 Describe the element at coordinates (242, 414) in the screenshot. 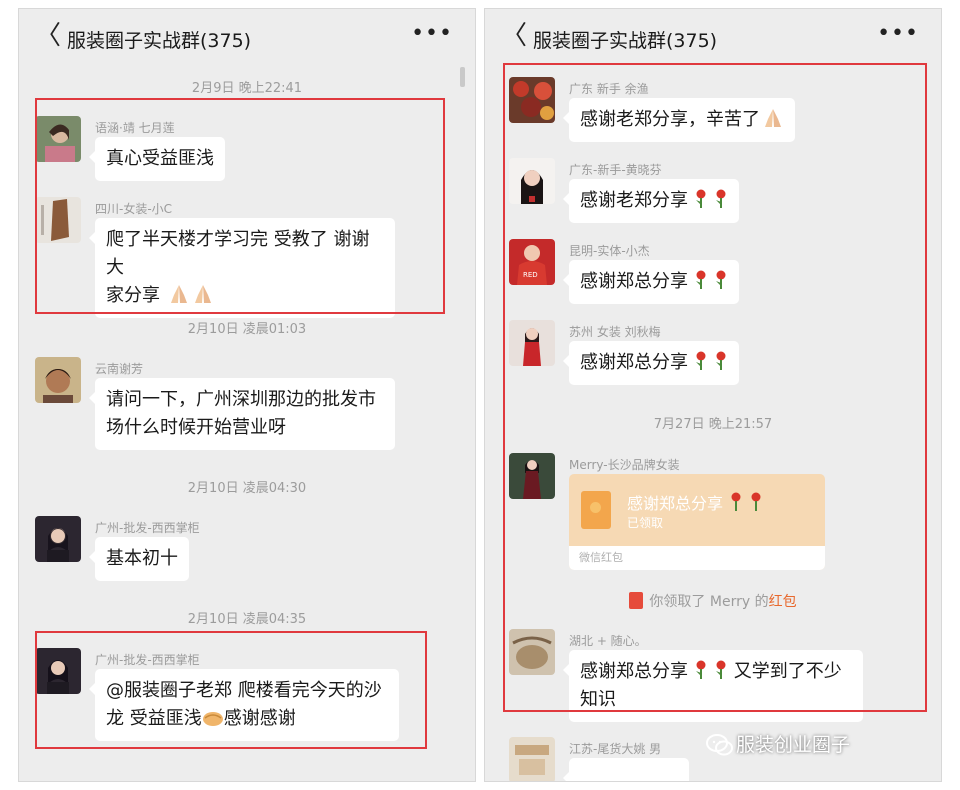

I see `message-bubble: 请问一下，广州深圳那边的批发市 场什么时候开始营业呀` at that location.